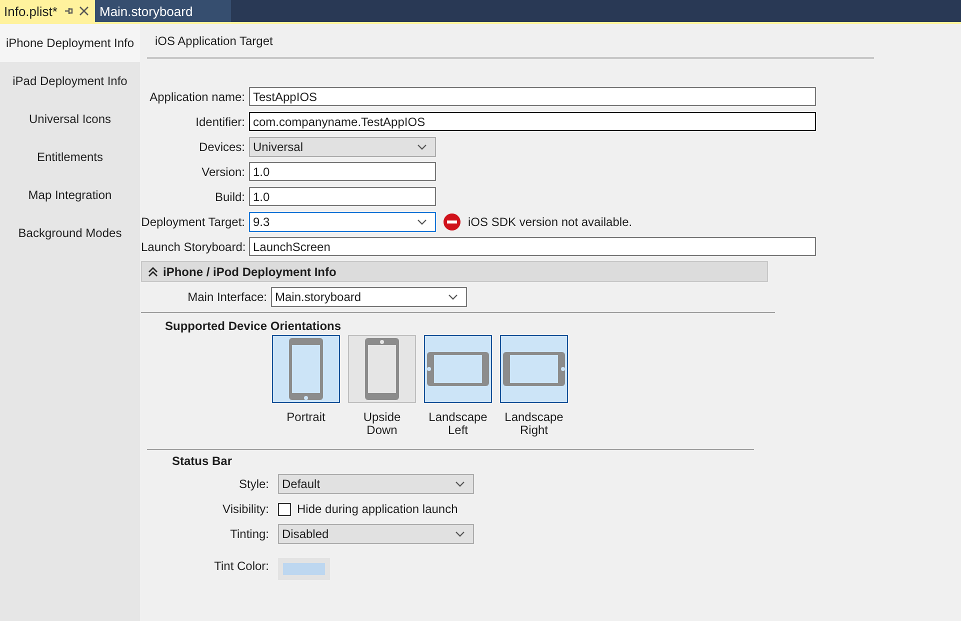  Describe the element at coordinates (230, 197) in the screenshot. I see `field-label: Build:` at that location.